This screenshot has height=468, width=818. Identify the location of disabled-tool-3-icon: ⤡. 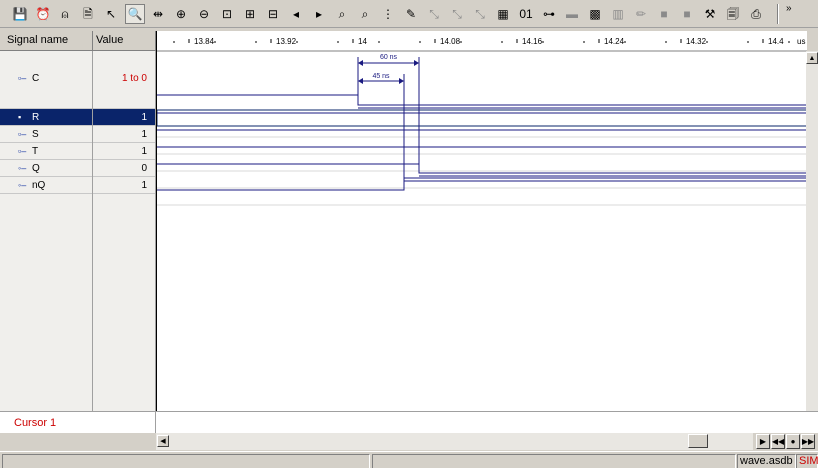
(480, 14).